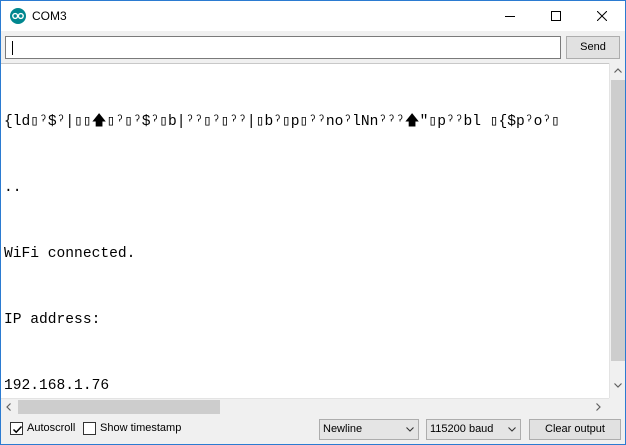 Image resolution: width=626 pixels, height=445 pixels. I want to click on title-bar: COM3, so click(313, 16).